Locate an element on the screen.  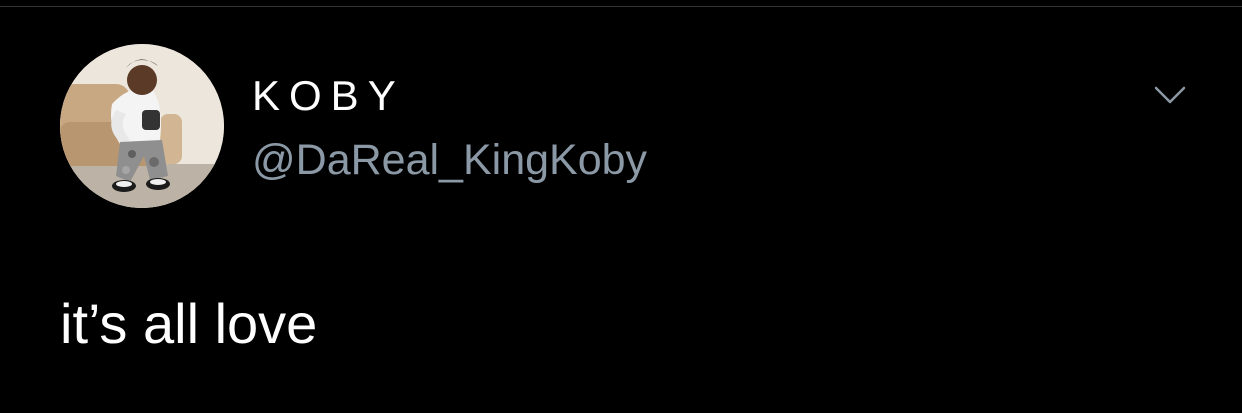
user-handle: @DaReal_KingKoby is located at coordinates (449, 160).